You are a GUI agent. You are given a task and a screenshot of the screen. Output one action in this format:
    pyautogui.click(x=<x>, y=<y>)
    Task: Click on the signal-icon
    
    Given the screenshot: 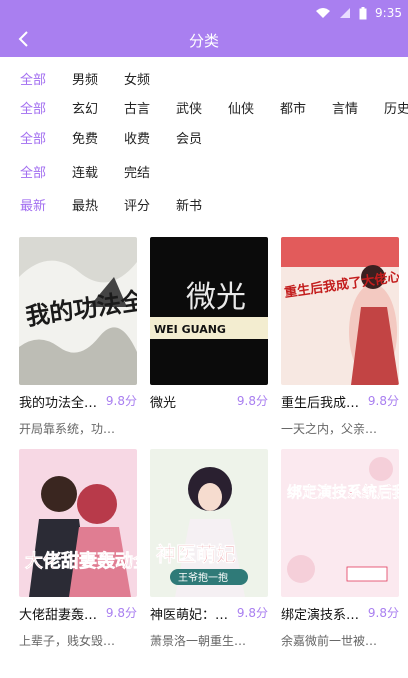 What is the action you would take?
    pyautogui.click(x=345, y=13)
    